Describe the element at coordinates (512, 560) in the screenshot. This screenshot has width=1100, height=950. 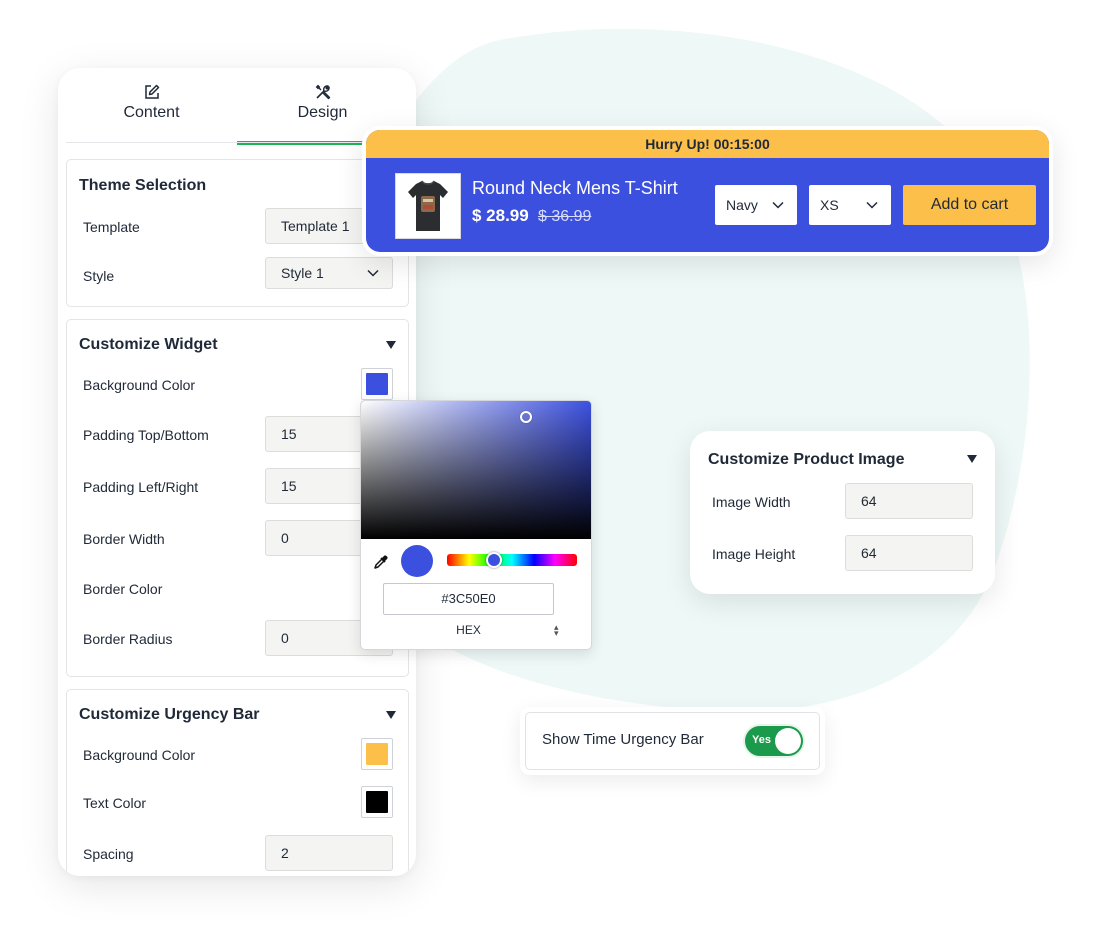
I see `hue-slider` at that location.